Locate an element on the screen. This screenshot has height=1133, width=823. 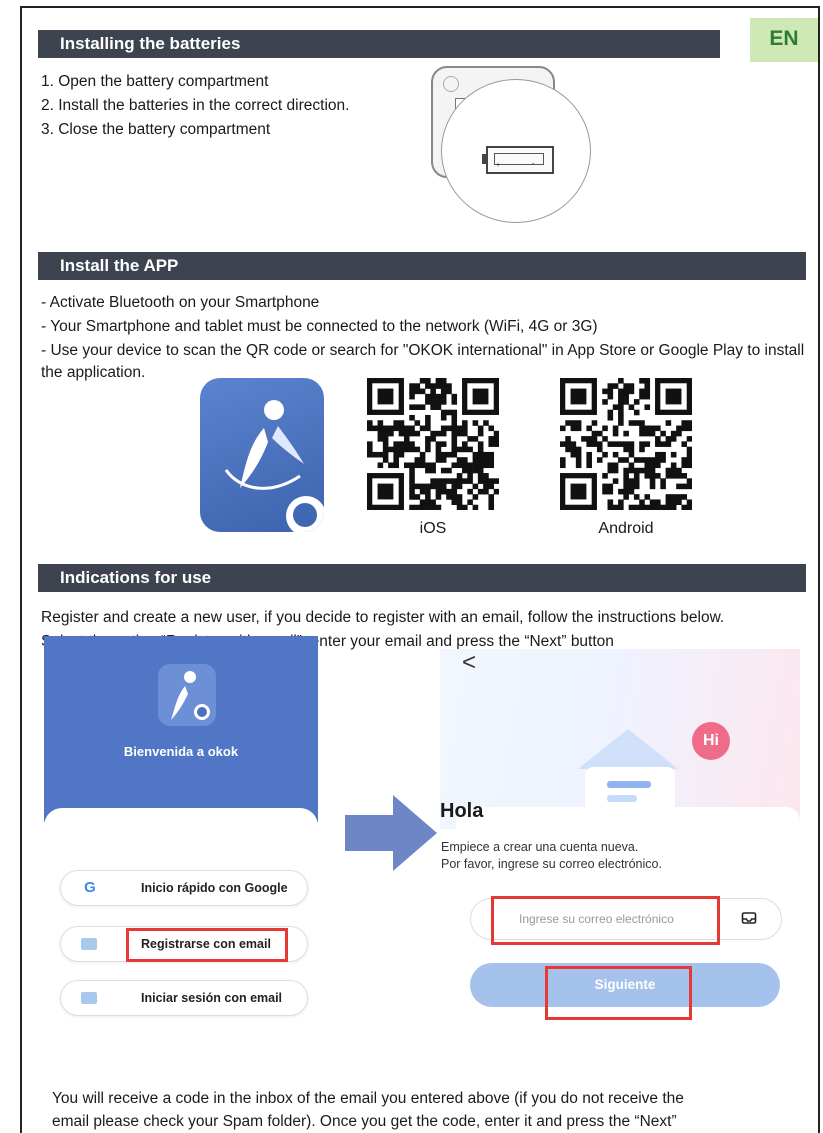
battery-icon: + - is located at coordinates (518, 160).